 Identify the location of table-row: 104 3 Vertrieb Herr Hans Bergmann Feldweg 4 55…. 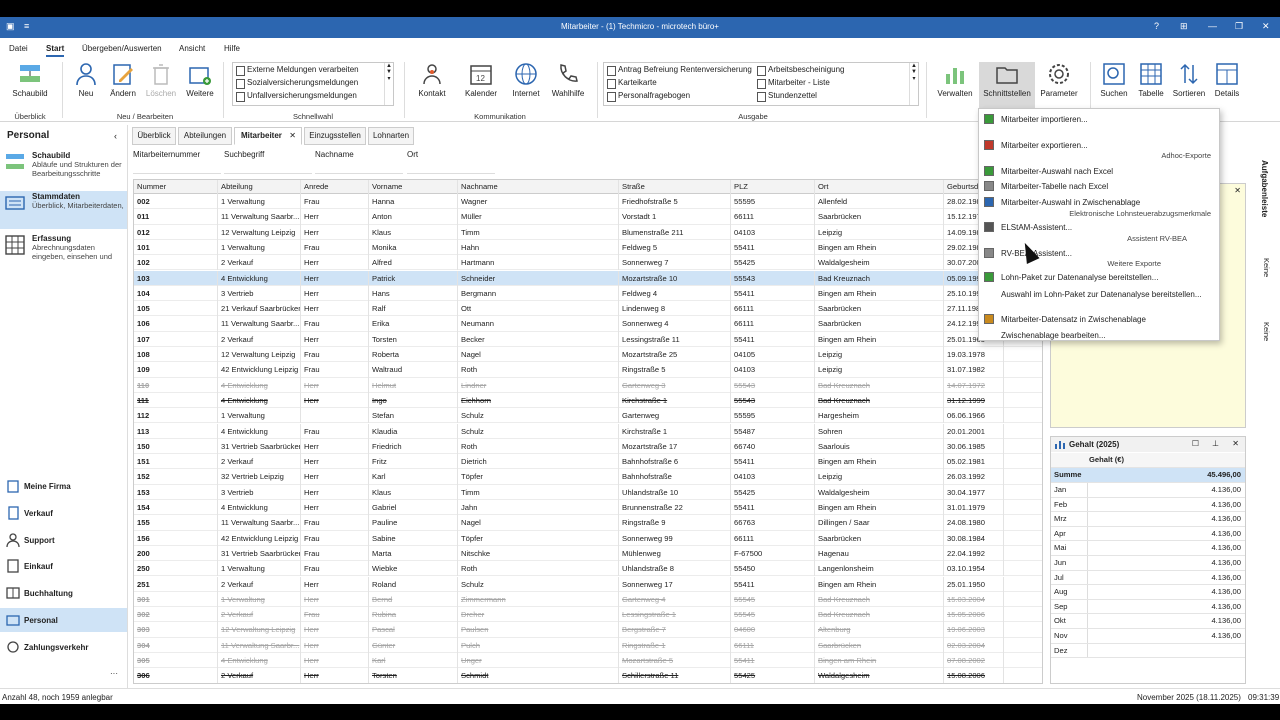
(588, 293).